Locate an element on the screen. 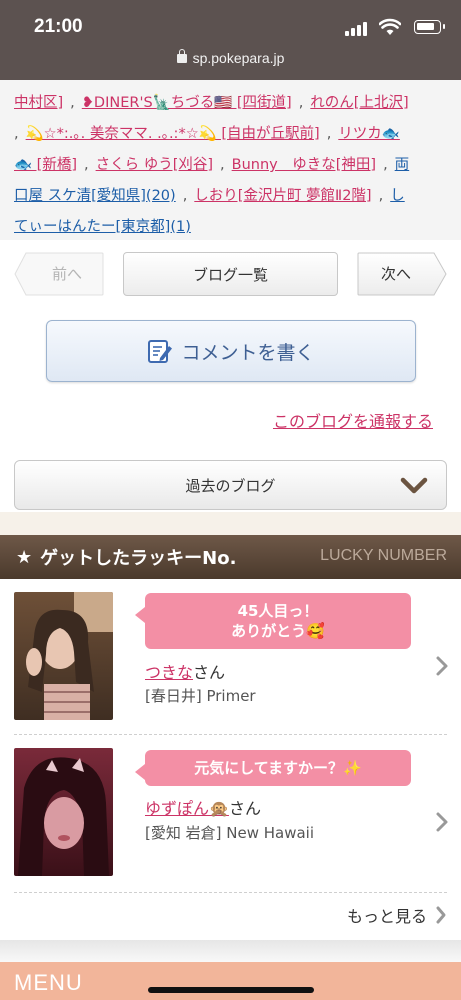 This screenshot has height=1000, width=461. blog-link: Bunny ゆきな[神田] is located at coordinates (304, 165).